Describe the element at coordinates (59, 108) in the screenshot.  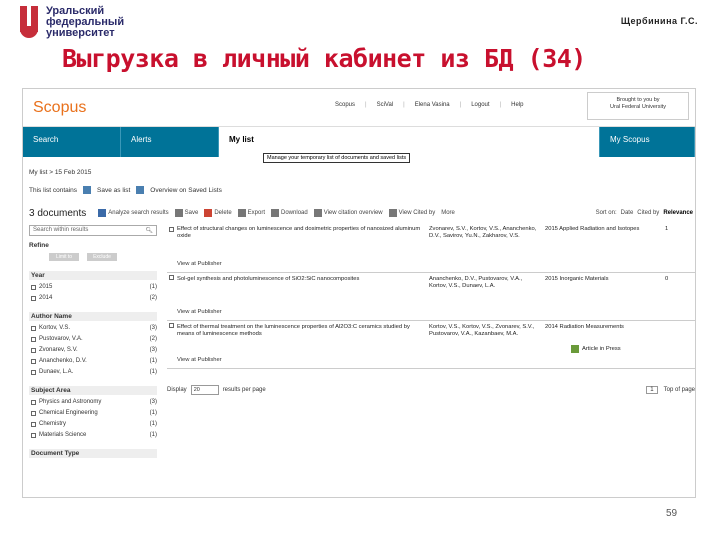
I see `scopus-logo: Scopus` at that location.